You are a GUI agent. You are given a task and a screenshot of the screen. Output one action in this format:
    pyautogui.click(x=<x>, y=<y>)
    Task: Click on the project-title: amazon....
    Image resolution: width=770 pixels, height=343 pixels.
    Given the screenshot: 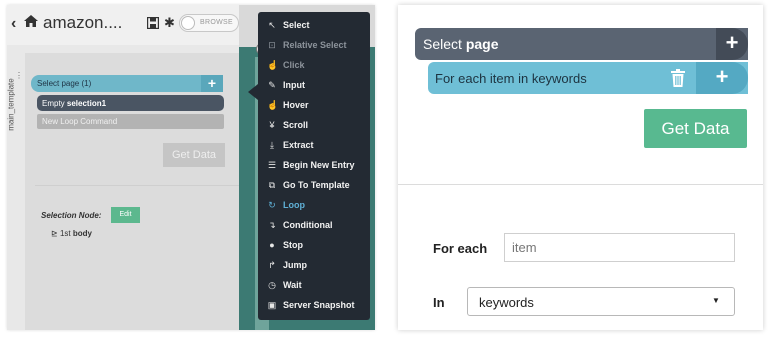 What is the action you would take?
    pyautogui.click(x=82, y=23)
    